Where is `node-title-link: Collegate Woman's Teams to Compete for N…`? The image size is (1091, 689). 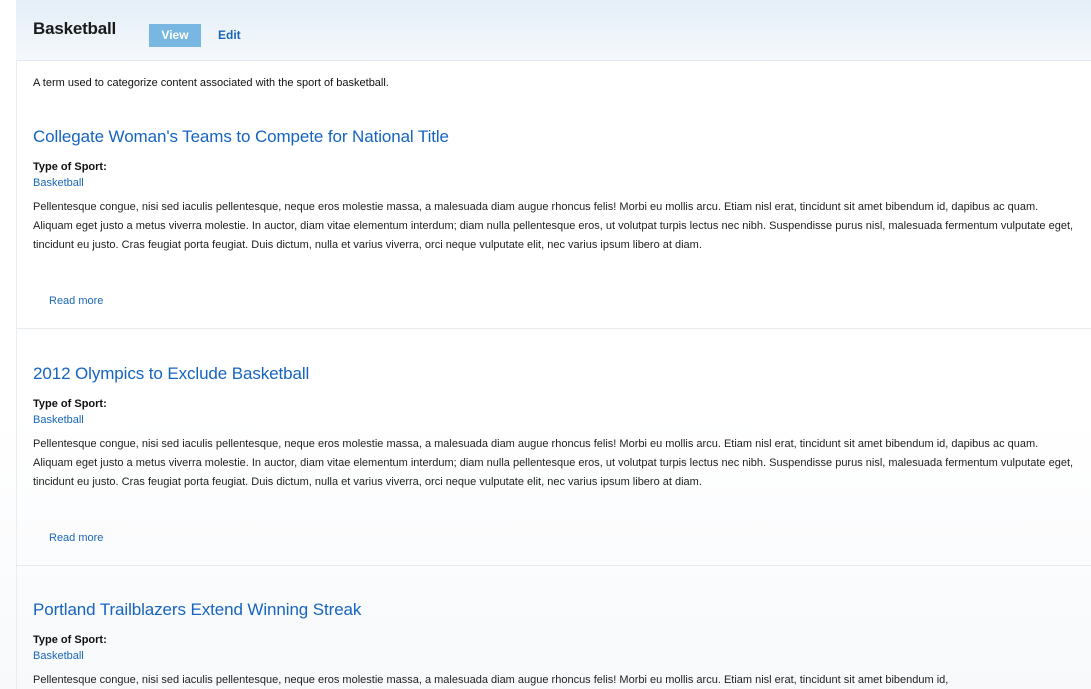 node-title-link: Collegate Woman's Teams to Compete for N… is located at coordinates (241, 137).